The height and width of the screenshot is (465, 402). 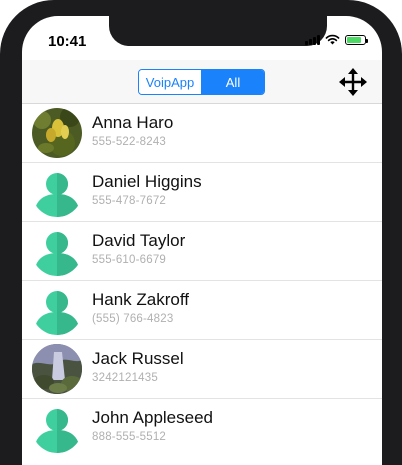 I want to click on contact-row: Anna Haro 555-522-8243, so click(x=202, y=133).